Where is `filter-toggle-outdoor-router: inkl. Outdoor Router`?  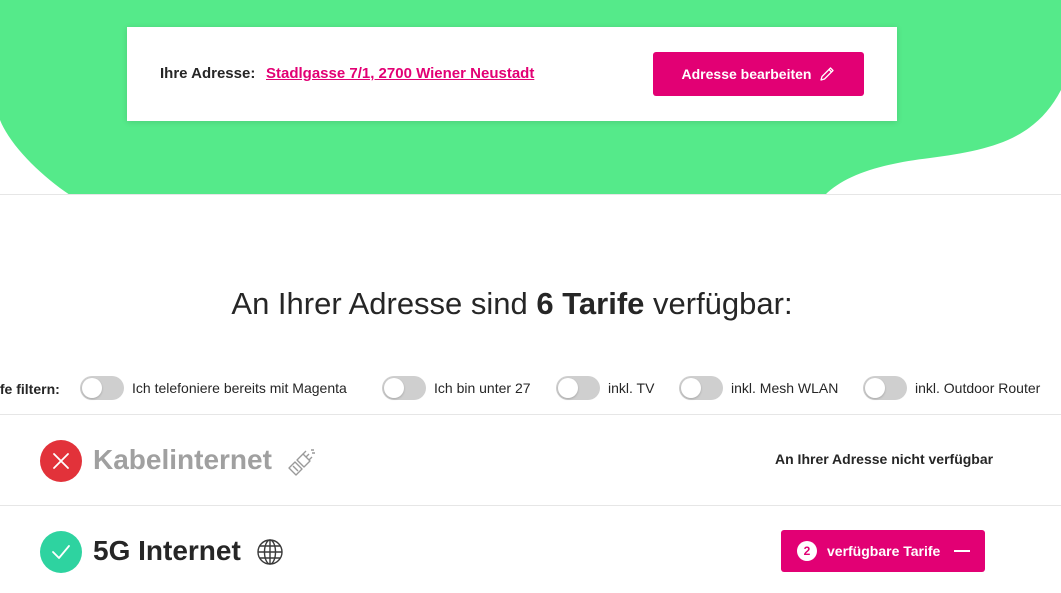 filter-toggle-outdoor-router: inkl. Outdoor Router is located at coordinates (951, 388).